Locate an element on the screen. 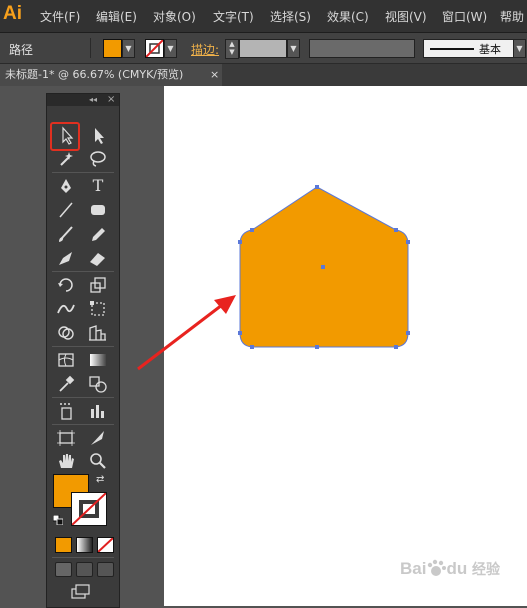  perspective-grid-icon is located at coordinates (97, 333).